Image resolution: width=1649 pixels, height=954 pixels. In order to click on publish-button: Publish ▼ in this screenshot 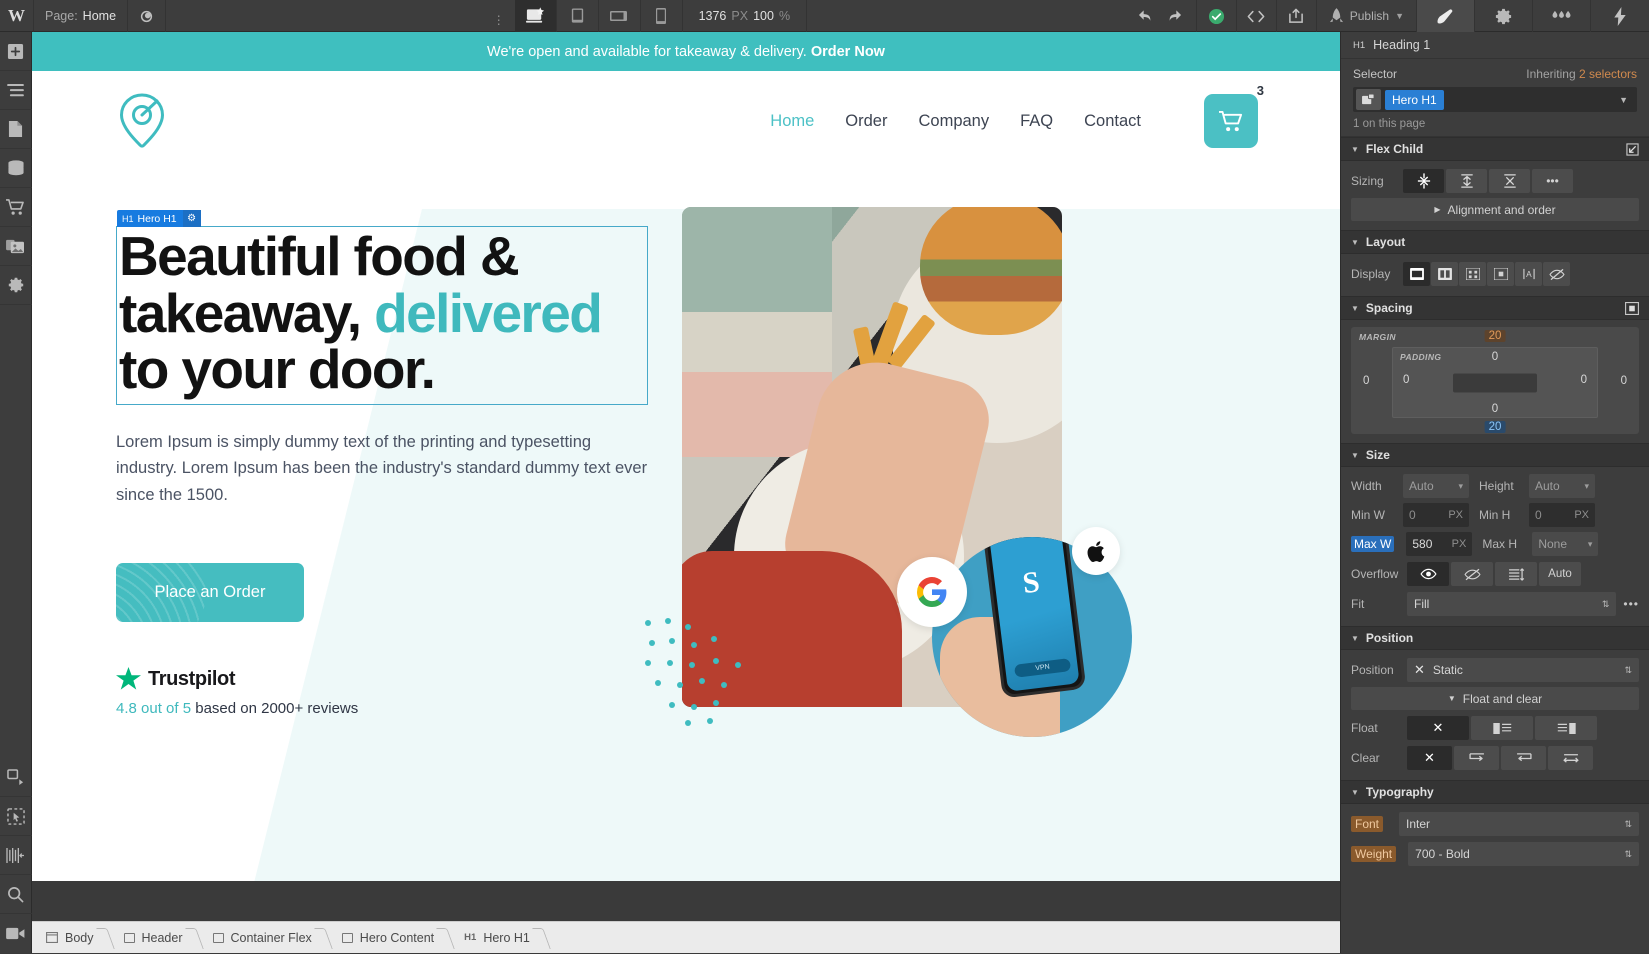, I will do `click(1367, 16)`.